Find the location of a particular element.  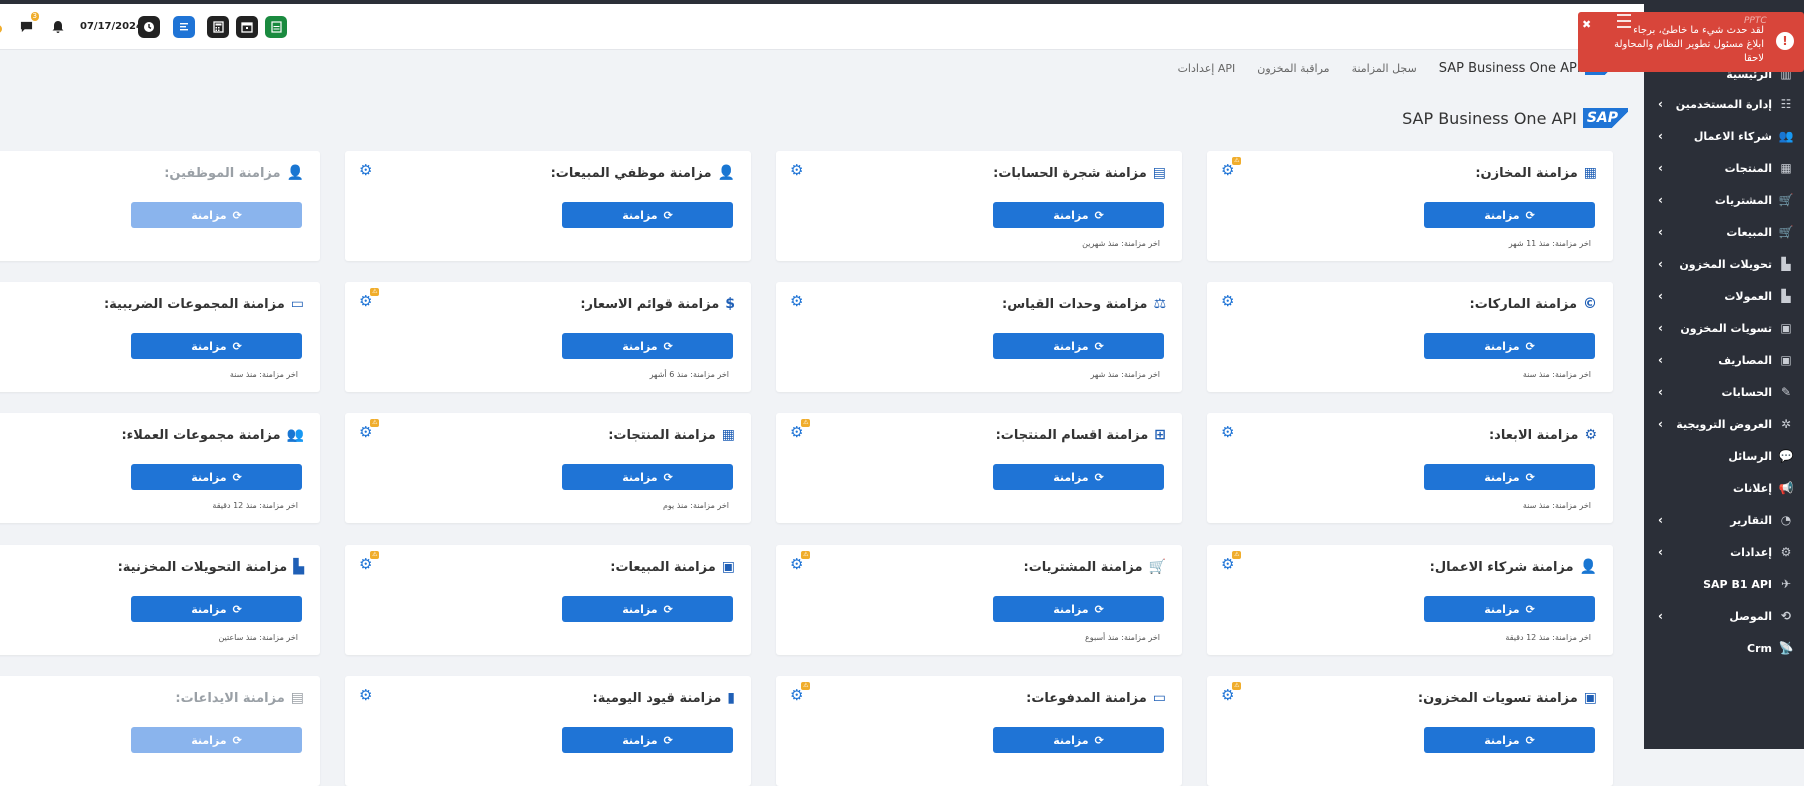

sidebar-item-label: تسويات المخزون is located at coordinates (1726, 328).